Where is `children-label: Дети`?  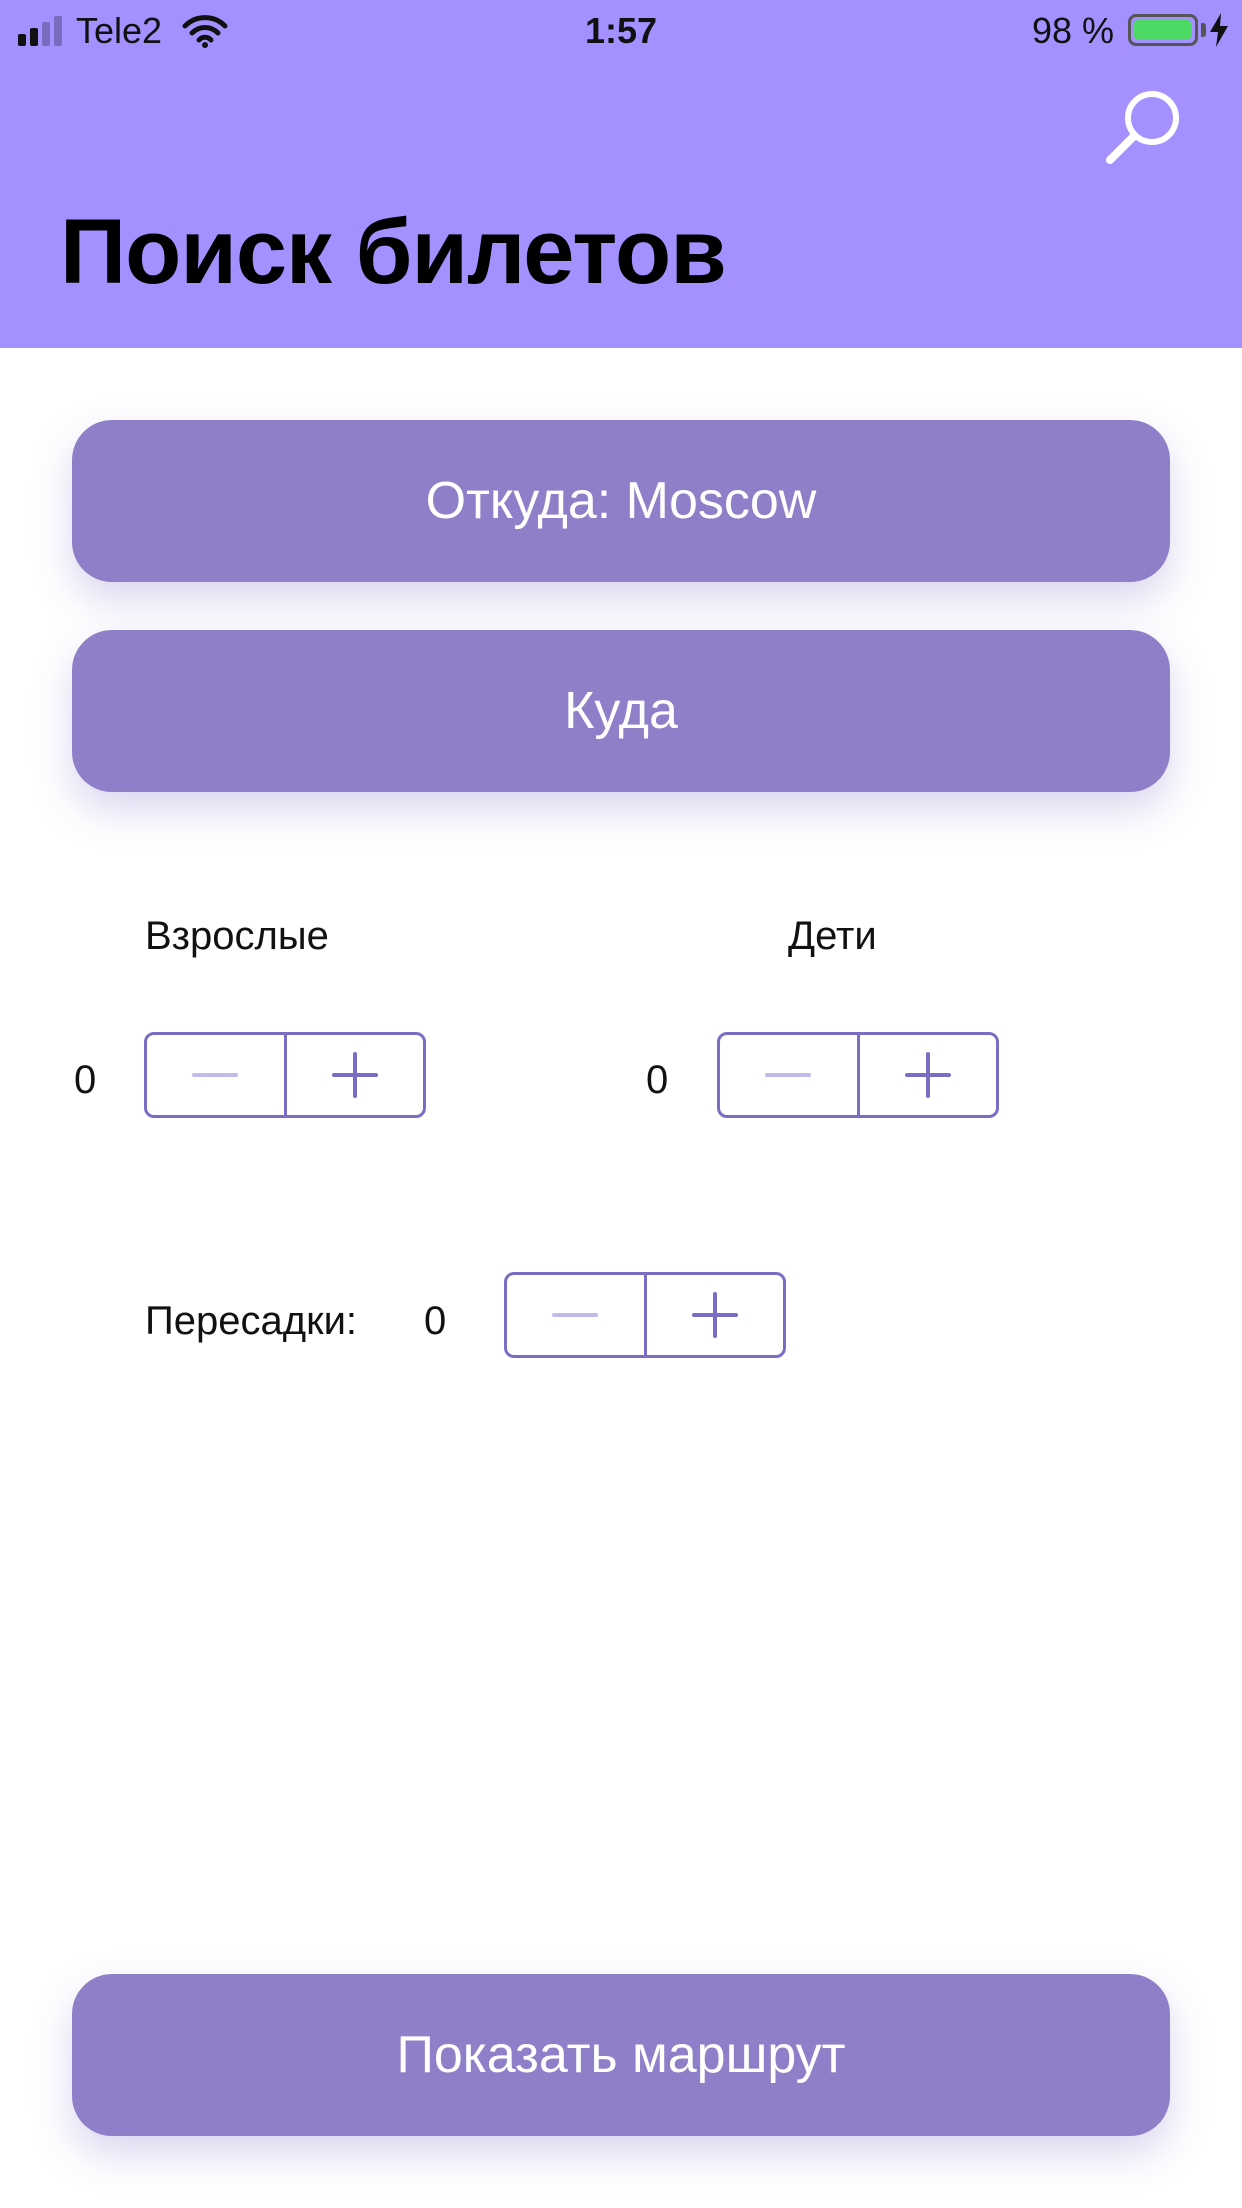 children-label: Дети is located at coordinates (832, 936).